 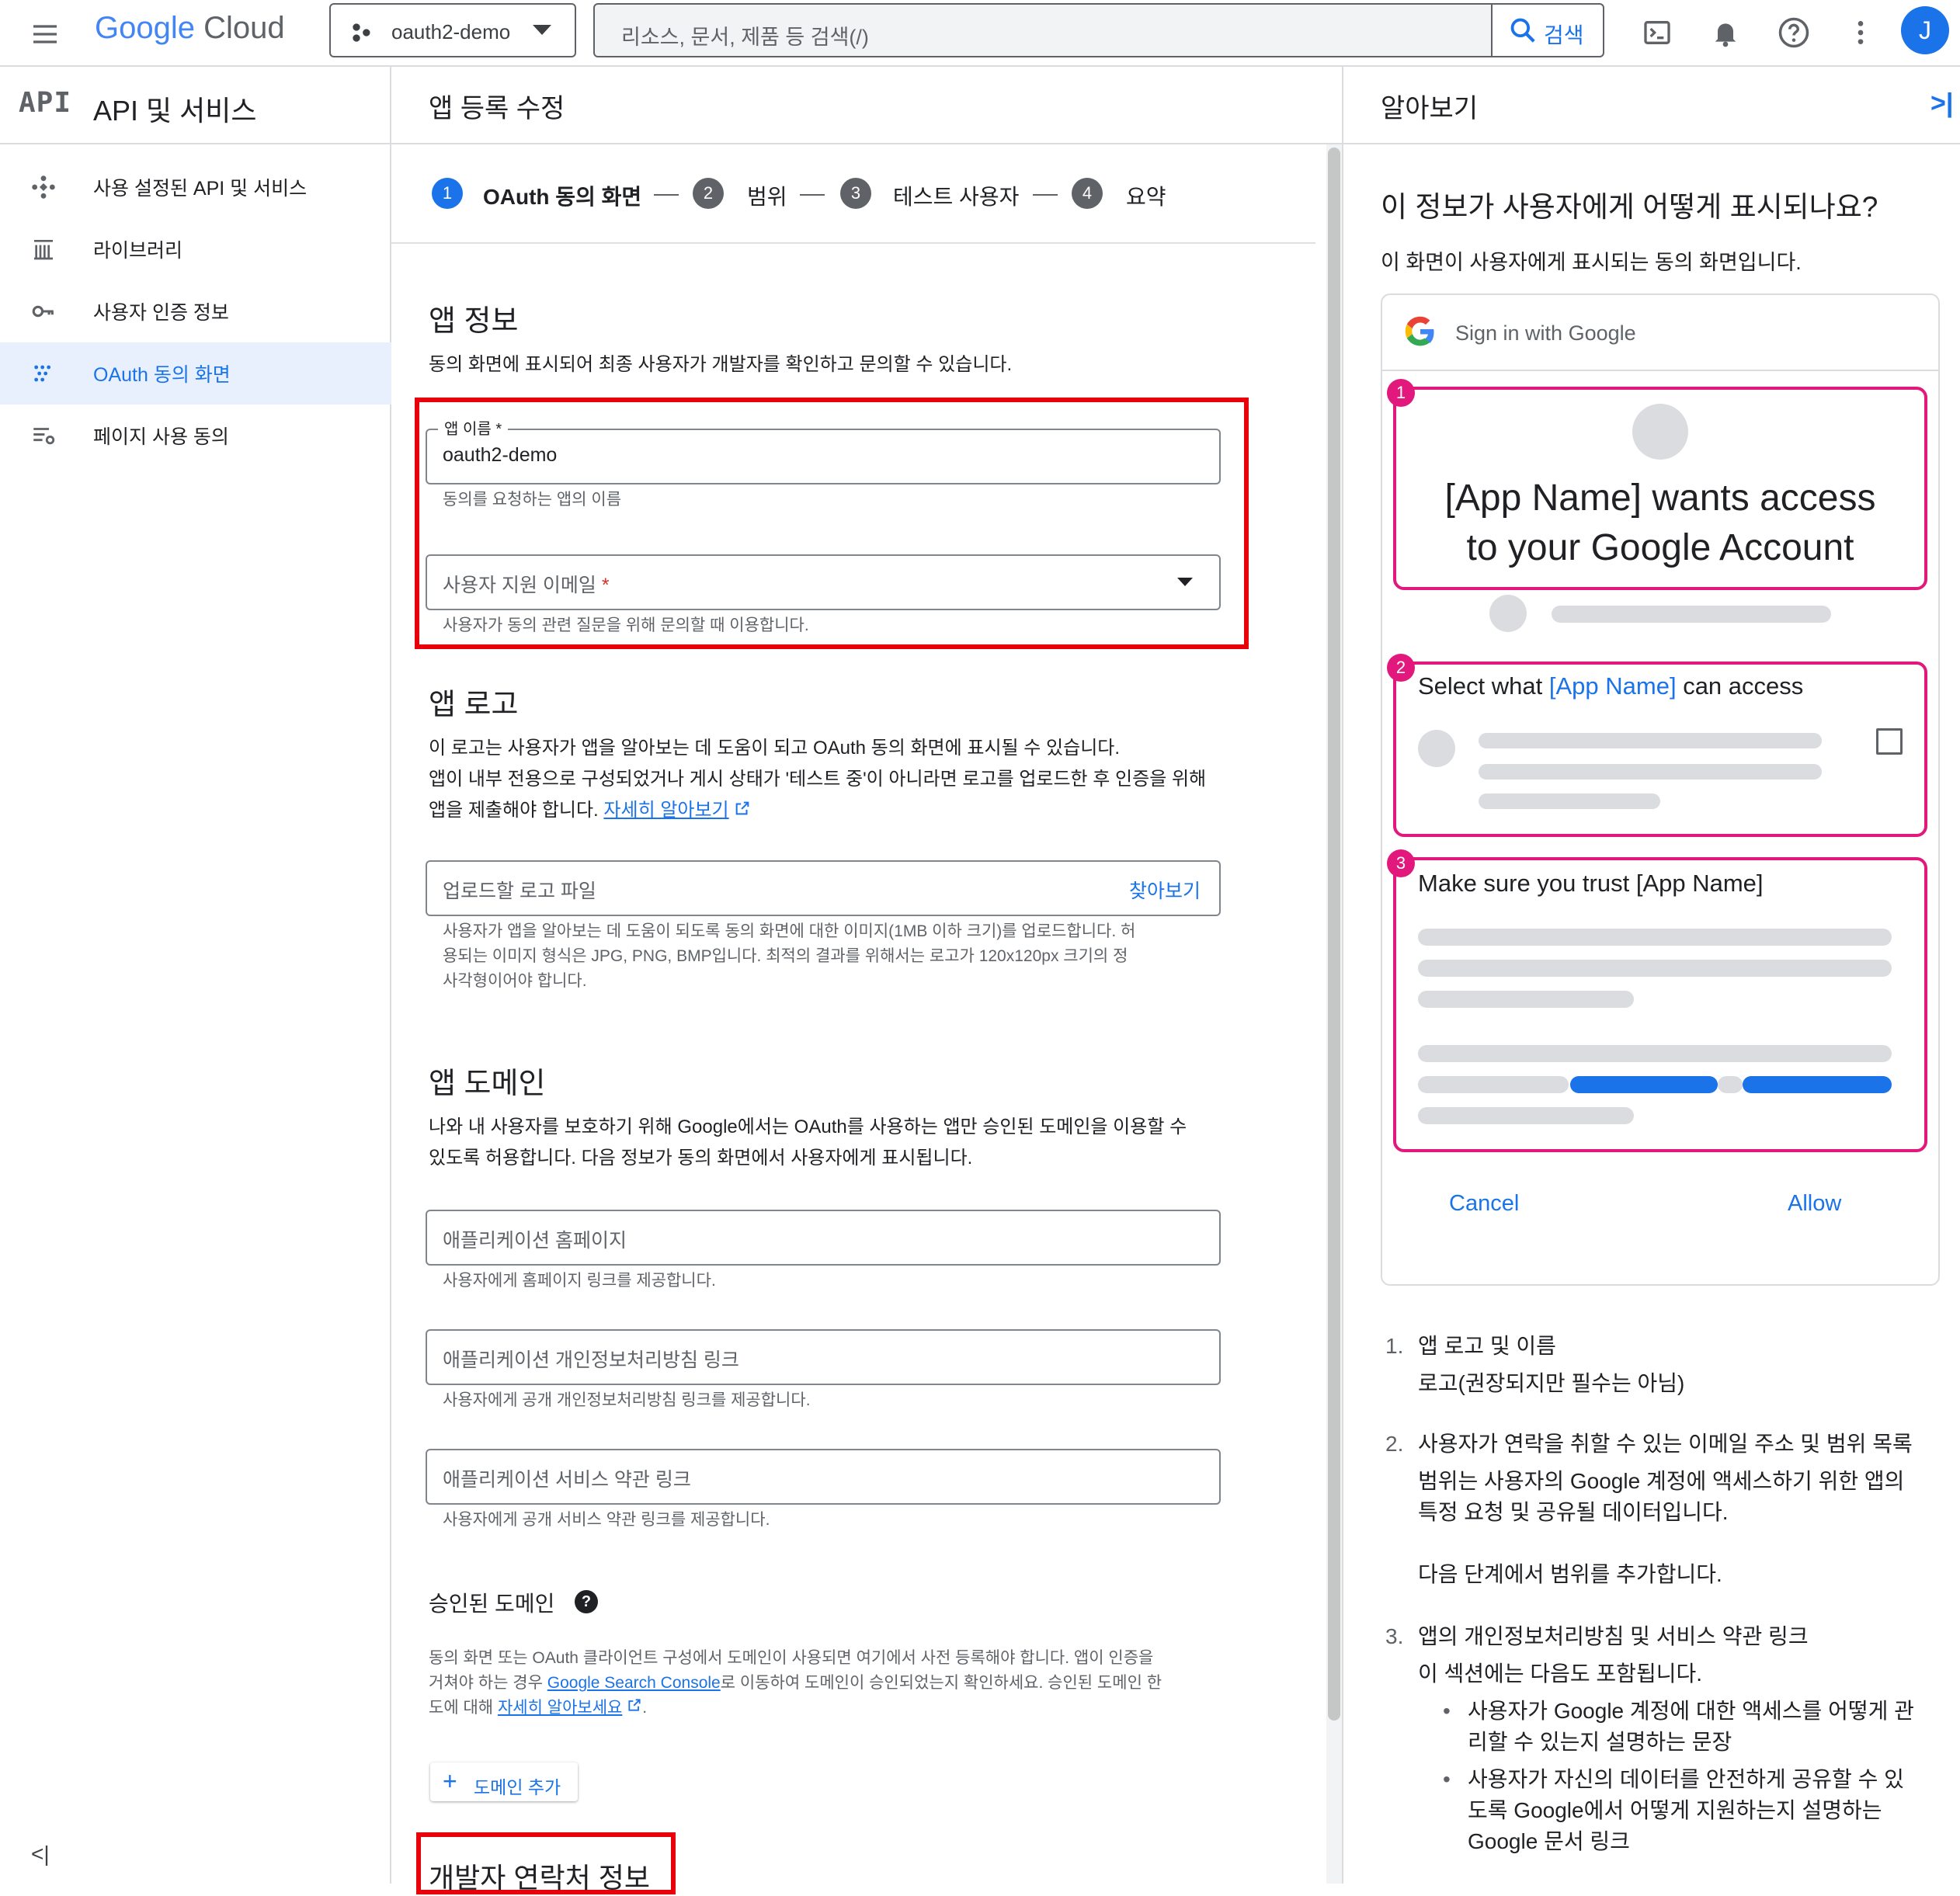 What do you see at coordinates (1420, 333) in the screenshot?
I see `google-g-logo-icon` at bounding box center [1420, 333].